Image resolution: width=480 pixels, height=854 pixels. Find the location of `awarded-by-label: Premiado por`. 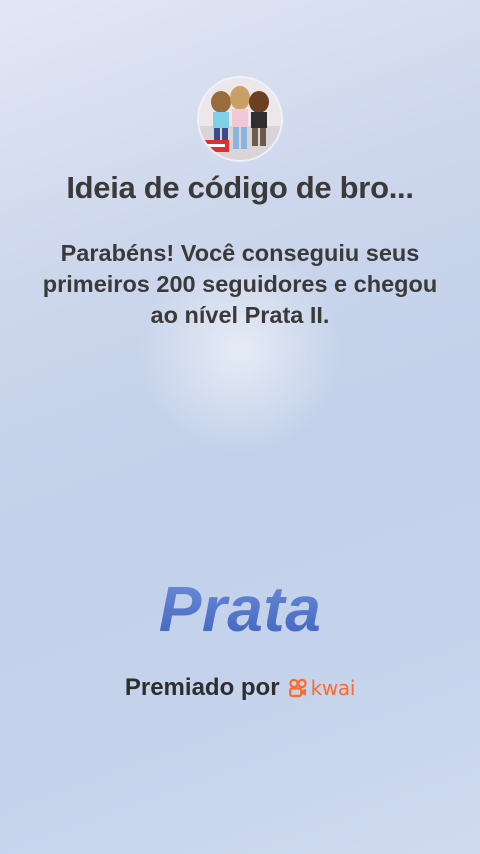

awarded-by-label: Premiado por is located at coordinates (202, 687).